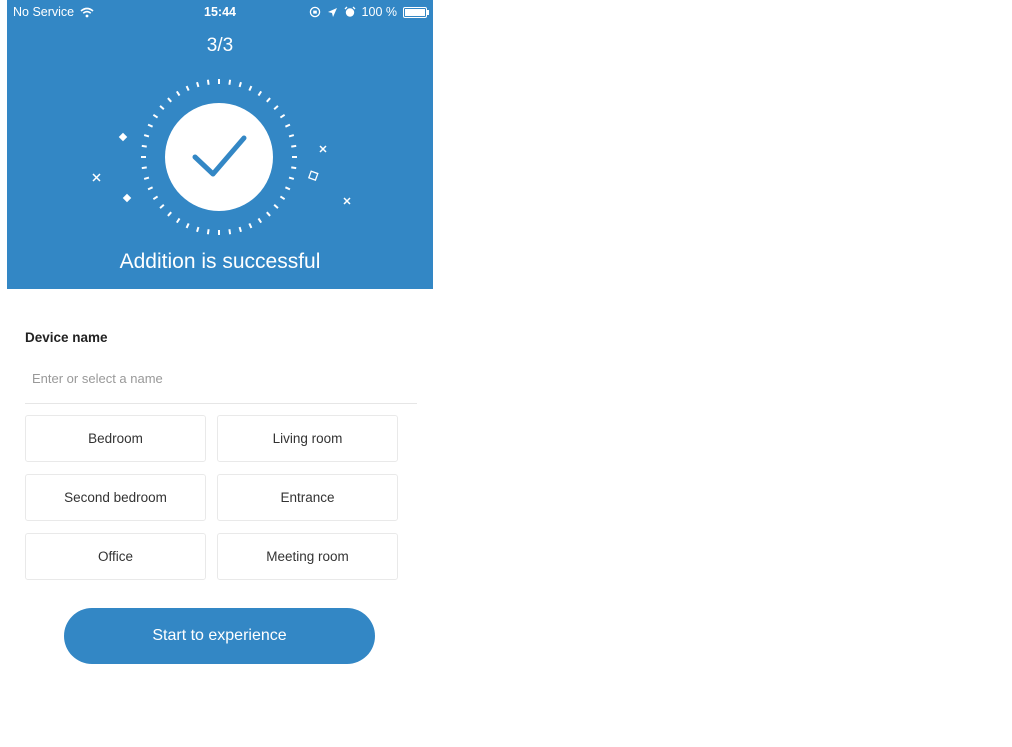 The image size is (1012, 747). Describe the element at coordinates (416, 12) in the screenshot. I see `battery-icon` at that location.